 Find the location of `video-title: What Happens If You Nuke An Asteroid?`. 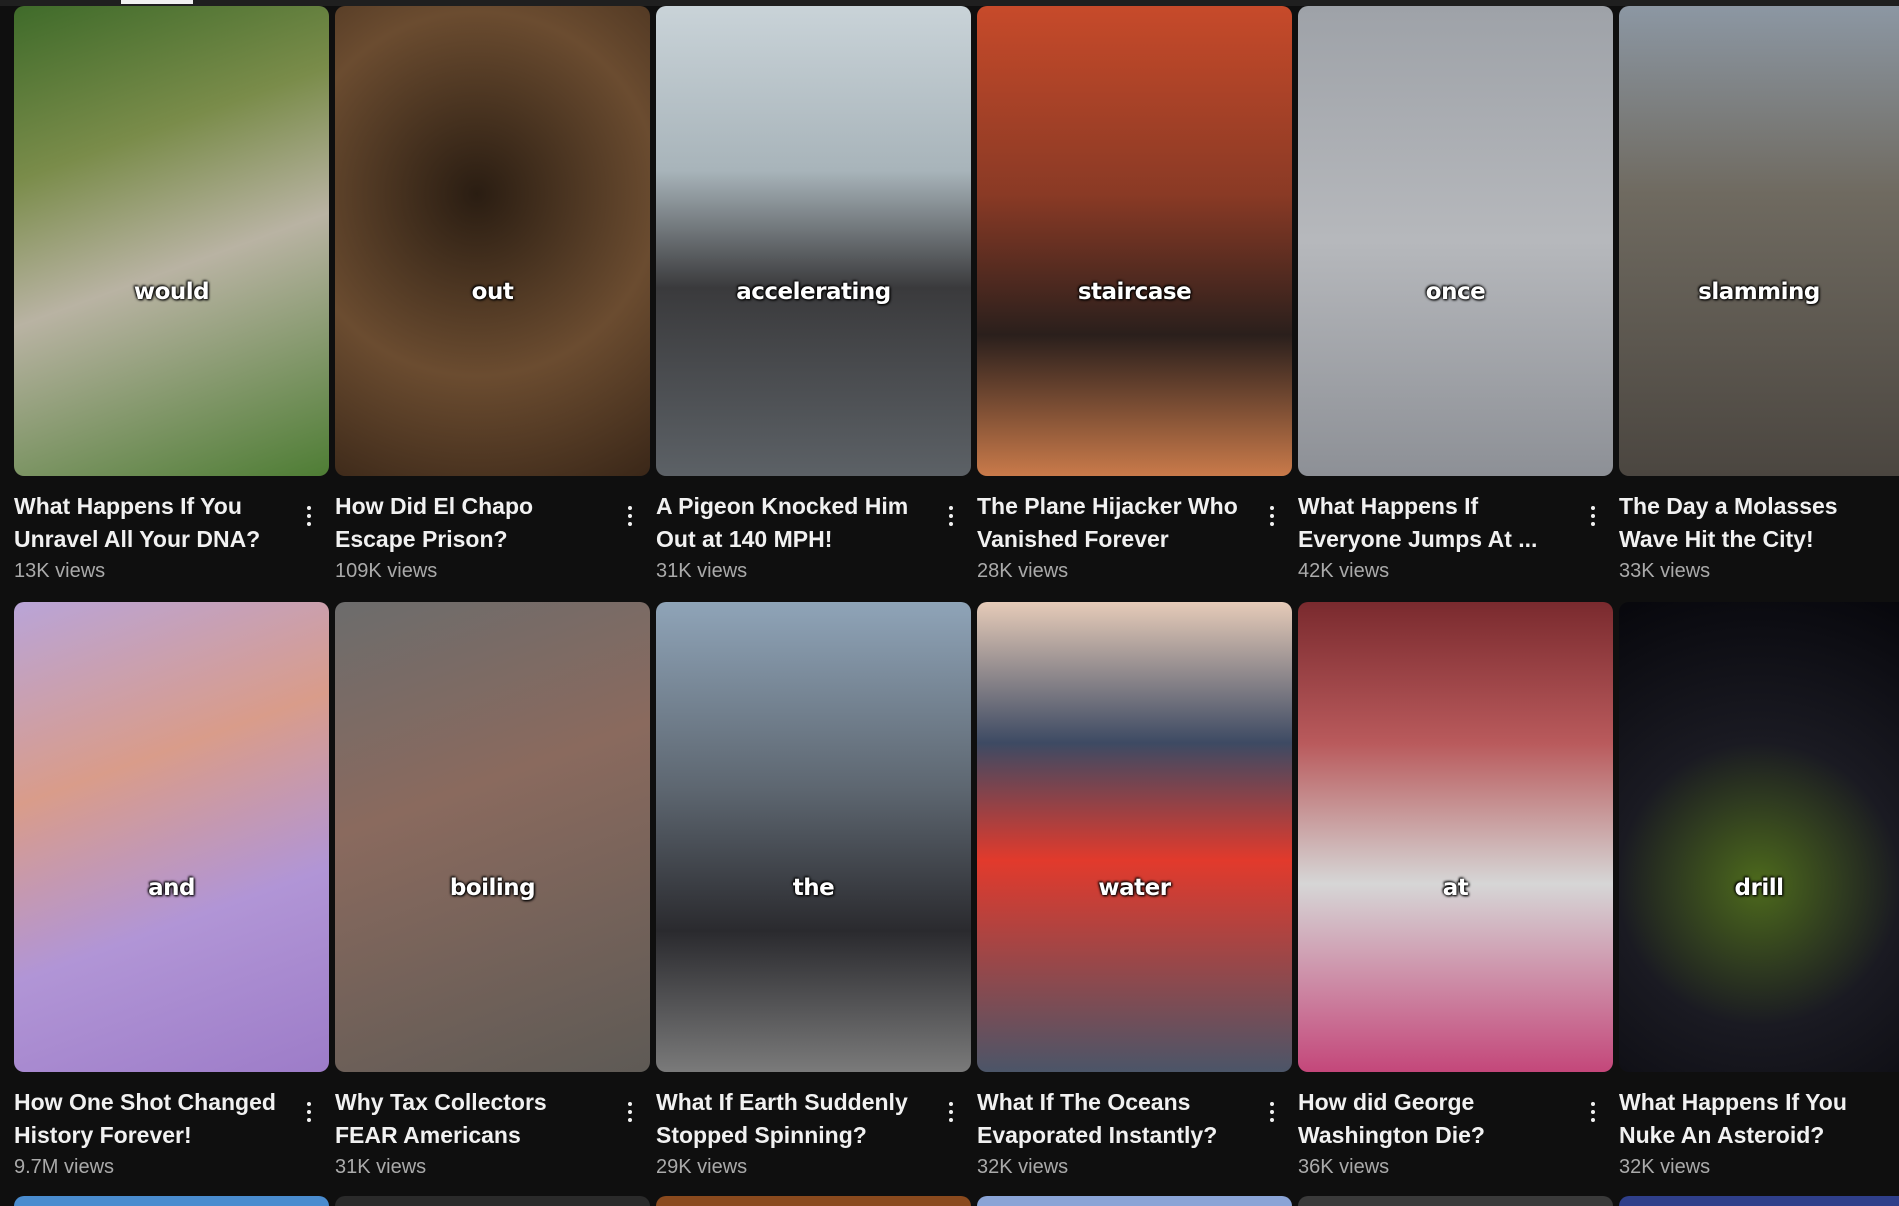

video-title: What Happens If You Nuke An Asteroid? is located at coordinates (1754, 1119).